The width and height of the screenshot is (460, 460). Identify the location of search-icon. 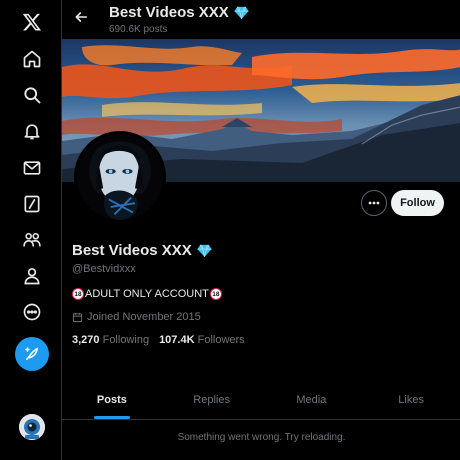
(32, 95).